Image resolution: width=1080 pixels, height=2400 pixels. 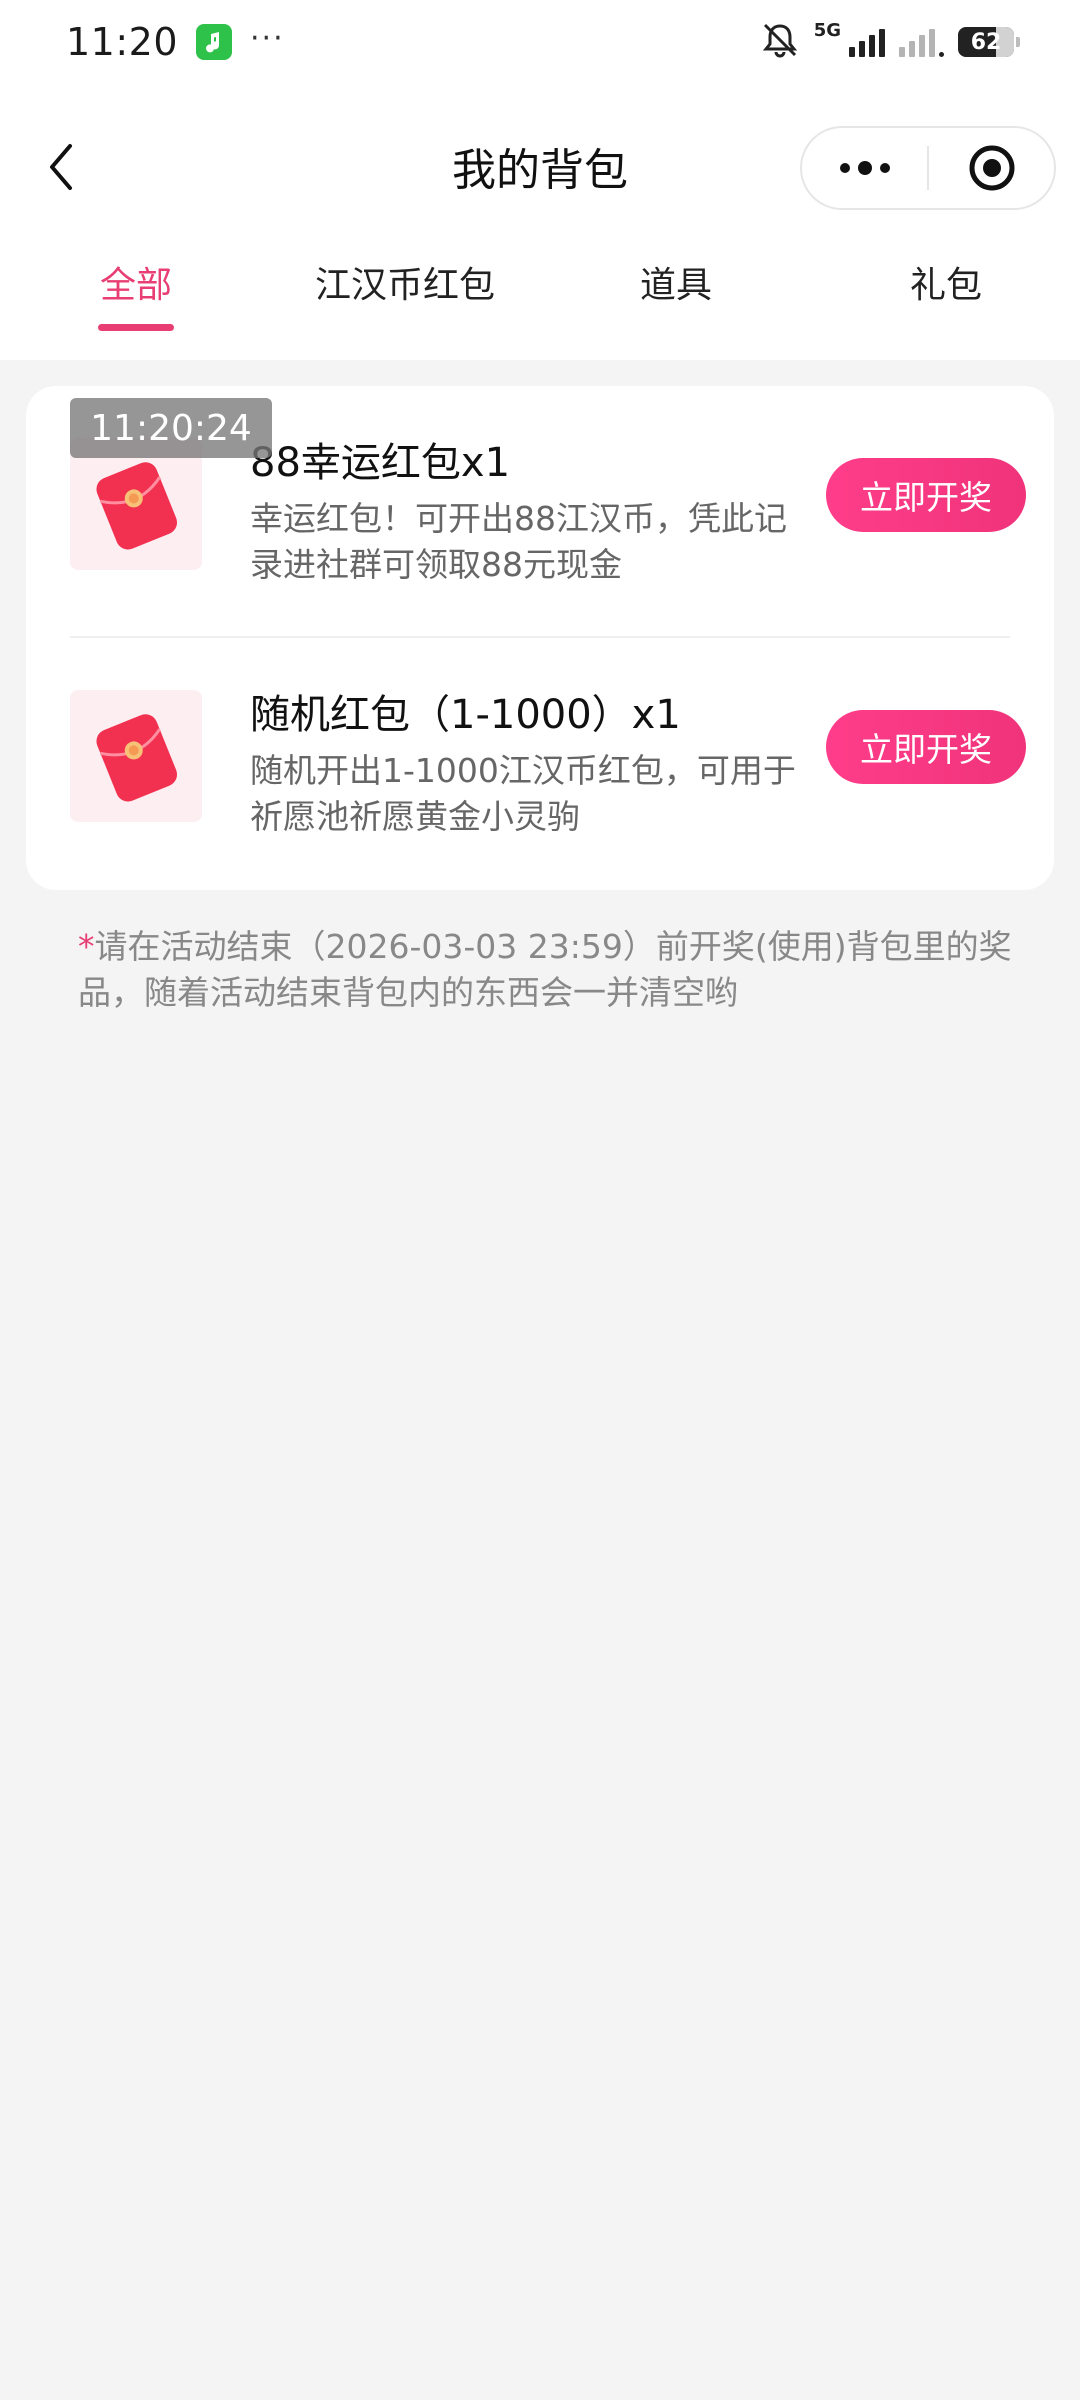 I want to click on tab-gift-pack: 礼包, so click(x=946, y=298).